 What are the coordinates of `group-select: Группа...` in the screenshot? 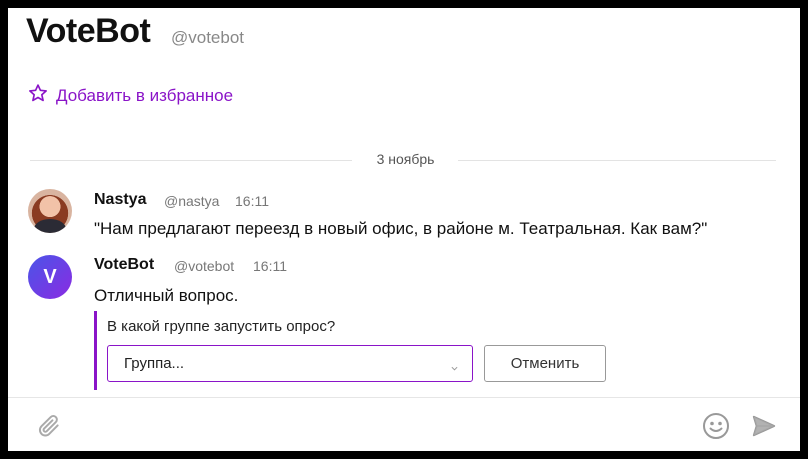 It's located at (290, 363).